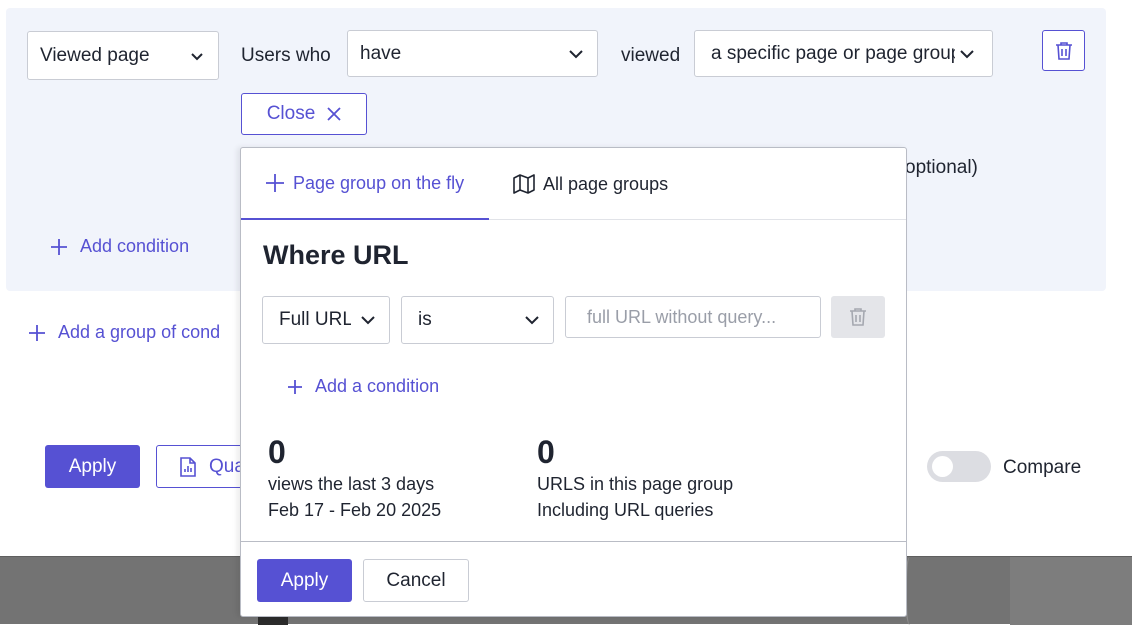  I want to click on date-range: Feb 17 - Feb 20 2025, so click(355, 510).